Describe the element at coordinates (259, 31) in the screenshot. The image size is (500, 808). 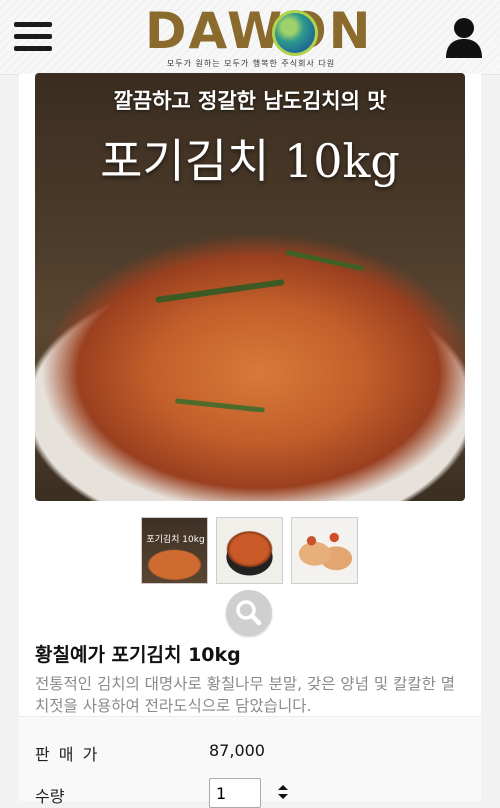
I see `logo-wordmark: DAWON` at that location.